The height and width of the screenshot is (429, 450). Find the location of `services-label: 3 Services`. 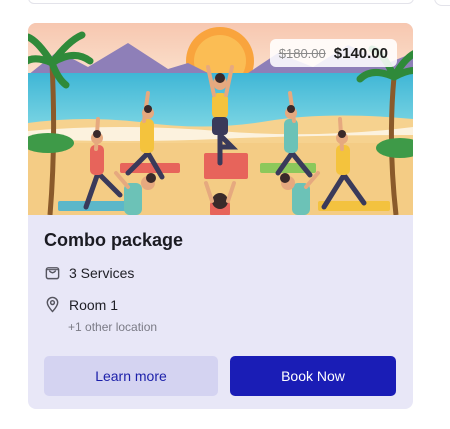

services-label: 3 Services is located at coordinates (102, 272).